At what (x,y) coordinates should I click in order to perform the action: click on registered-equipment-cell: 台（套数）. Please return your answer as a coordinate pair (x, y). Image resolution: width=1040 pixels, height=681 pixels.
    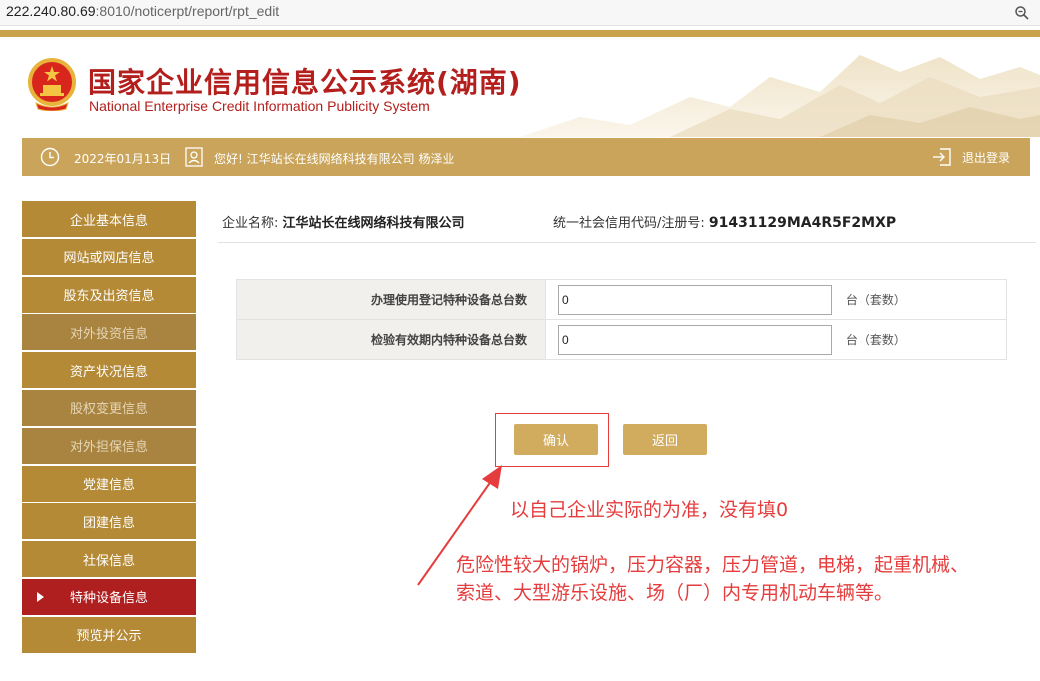
    Looking at the image, I should click on (776, 299).